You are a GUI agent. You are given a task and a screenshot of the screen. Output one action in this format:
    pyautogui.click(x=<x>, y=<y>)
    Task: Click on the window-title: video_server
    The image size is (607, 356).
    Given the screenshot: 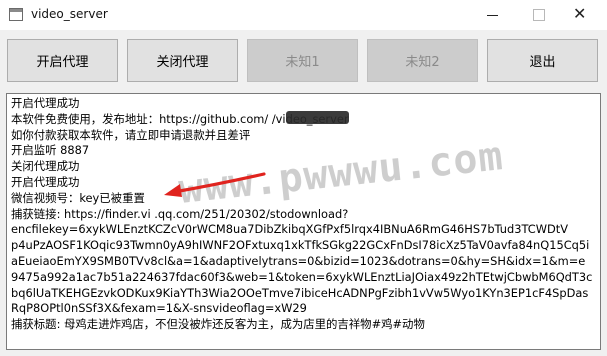 What is the action you would take?
    pyautogui.click(x=69, y=14)
    